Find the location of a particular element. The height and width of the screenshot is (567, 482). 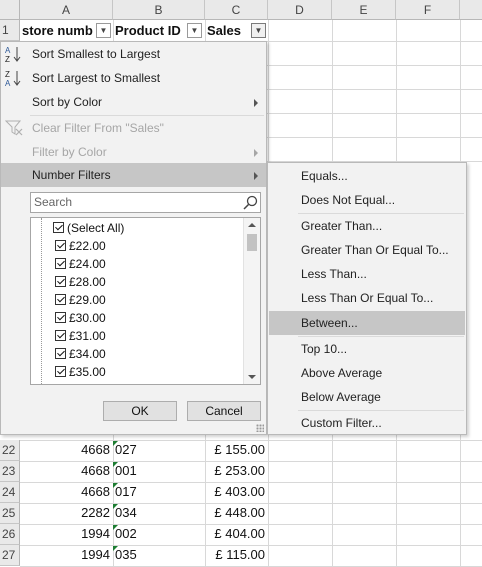

filter-dropdown-store-button: ▼ is located at coordinates (103, 30).